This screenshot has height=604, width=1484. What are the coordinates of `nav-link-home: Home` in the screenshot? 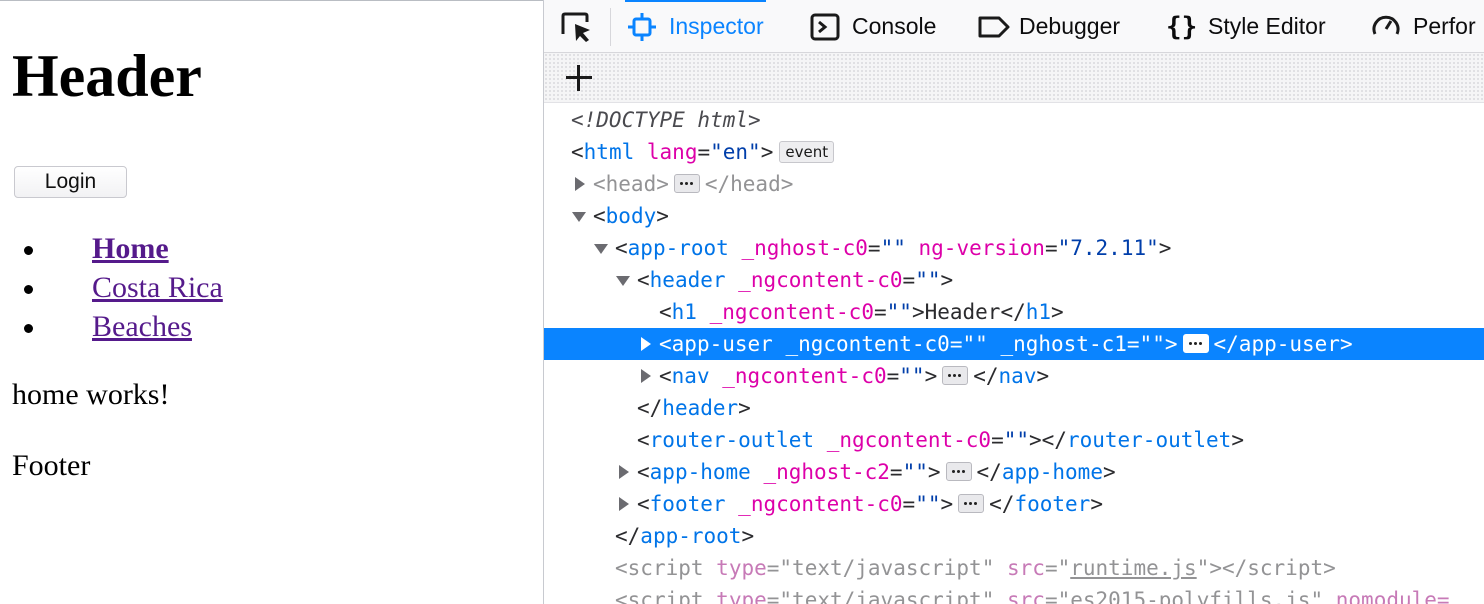 It's located at (130, 248).